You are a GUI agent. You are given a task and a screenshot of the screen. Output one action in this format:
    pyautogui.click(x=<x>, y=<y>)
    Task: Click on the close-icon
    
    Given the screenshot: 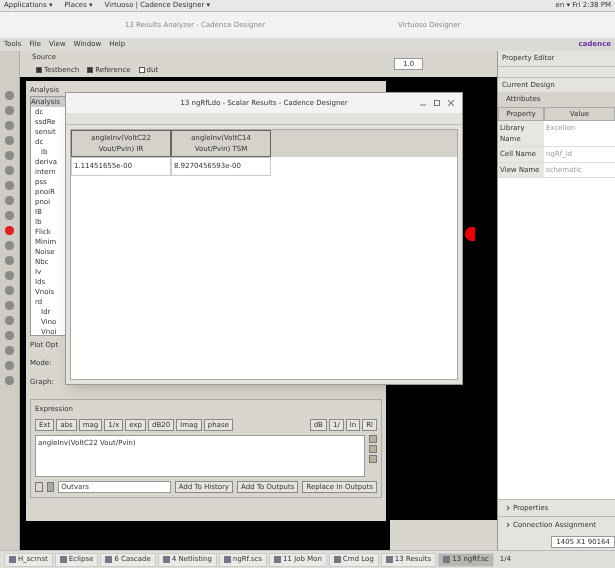 What is the action you would take?
    pyautogui.click(x=451, y=103)
    